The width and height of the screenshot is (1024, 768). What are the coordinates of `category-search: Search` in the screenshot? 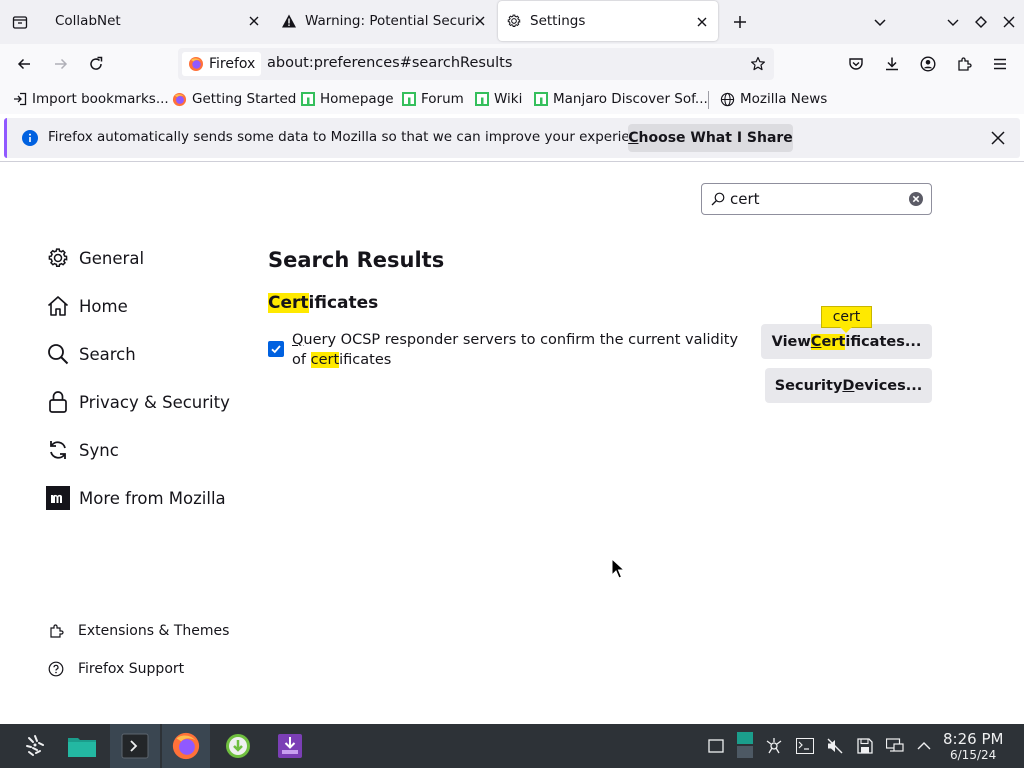 It's located at (91, 354).